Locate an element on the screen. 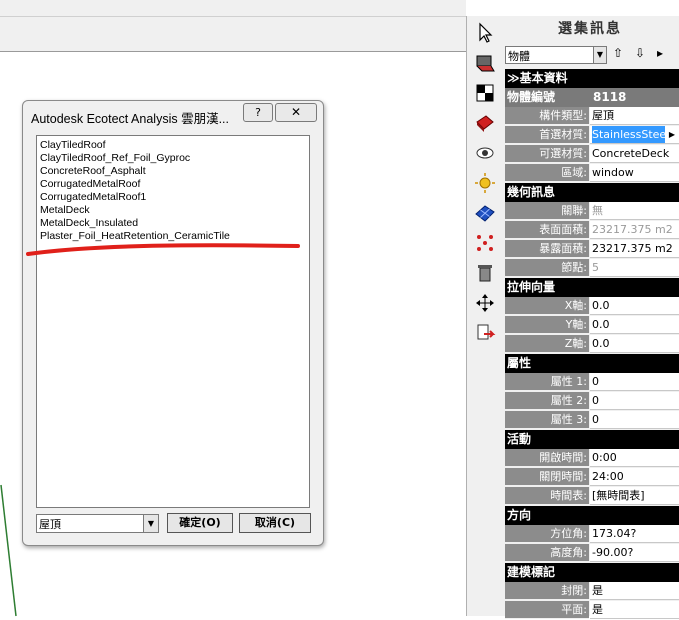  property-label: 屬性 3: is located at coordinates (547, 420).